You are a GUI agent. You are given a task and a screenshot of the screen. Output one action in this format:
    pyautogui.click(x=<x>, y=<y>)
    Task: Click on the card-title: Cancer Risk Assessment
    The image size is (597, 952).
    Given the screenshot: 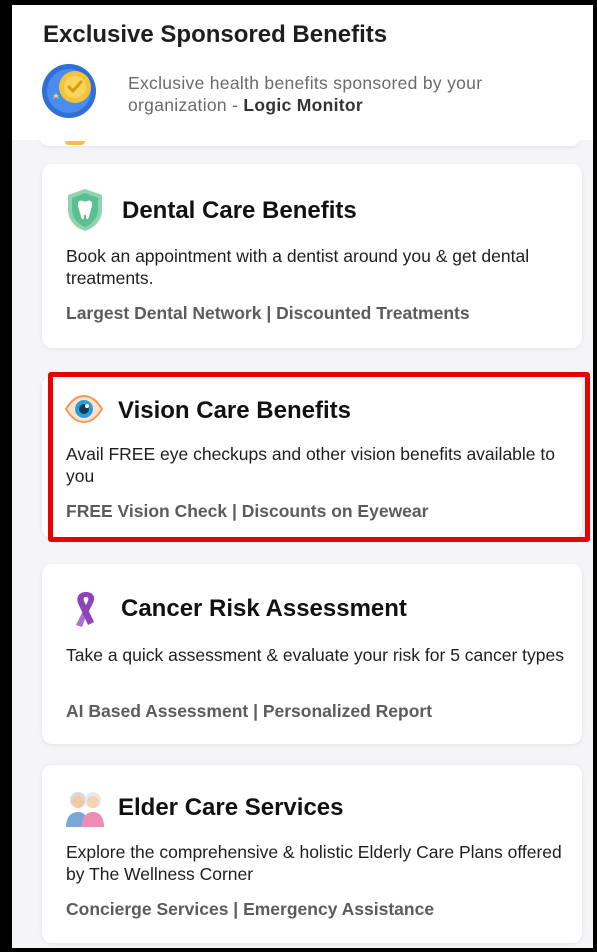 What is the action you would take?
    pyautogui.click(x=264, y=608)
    